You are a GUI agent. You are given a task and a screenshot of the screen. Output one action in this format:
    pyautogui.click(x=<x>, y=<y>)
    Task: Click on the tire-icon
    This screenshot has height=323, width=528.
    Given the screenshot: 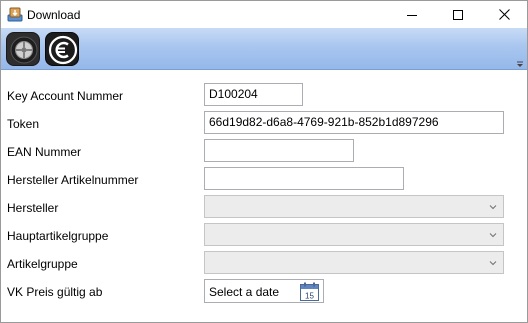 What is the action you would take?
    pyautogui.click(x=24, y=50)
    